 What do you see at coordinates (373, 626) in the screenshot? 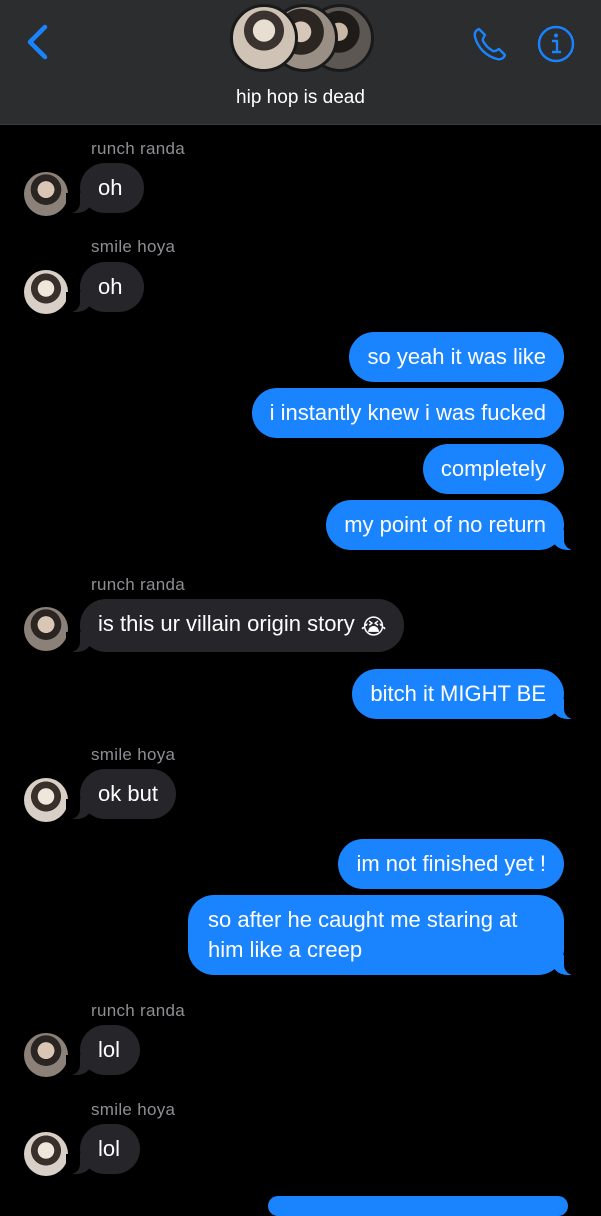
I see `crying-emoji-icon: 😭` at bounding box center [373, 626].